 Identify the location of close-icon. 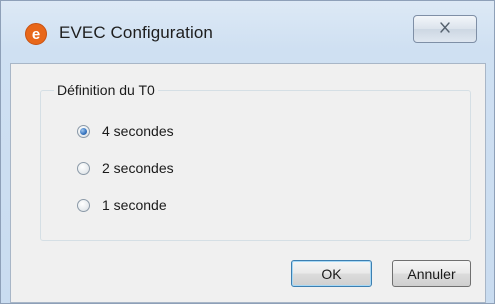
(445, 29).